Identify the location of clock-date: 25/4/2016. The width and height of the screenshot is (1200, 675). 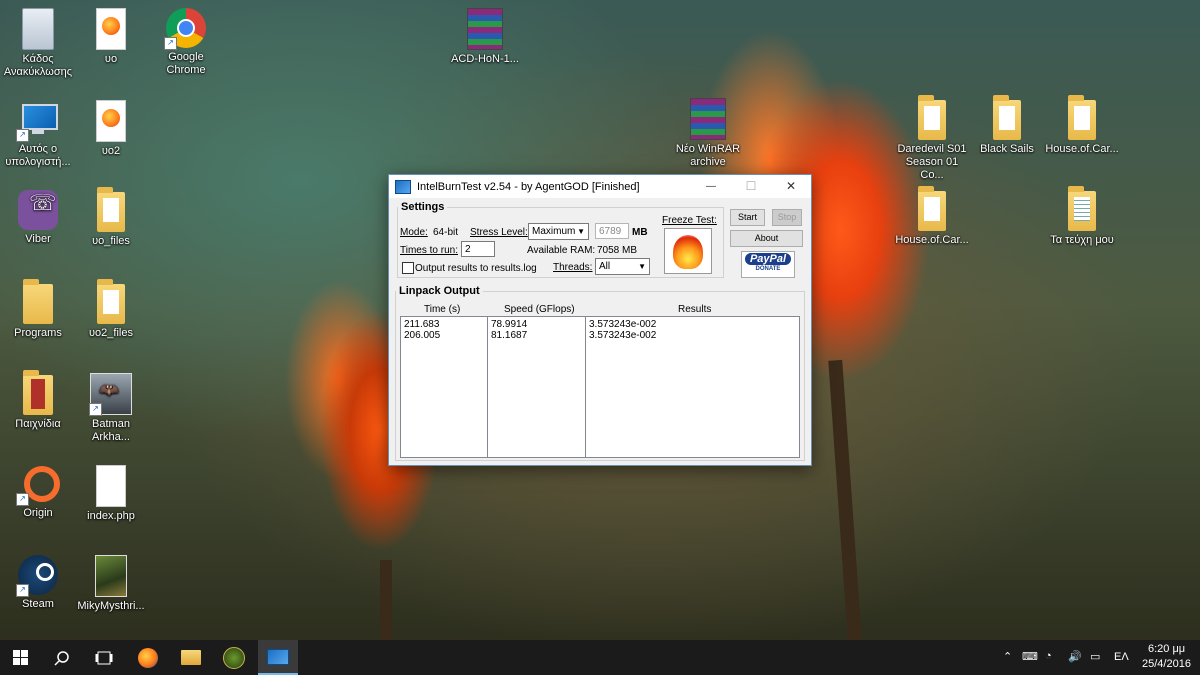
(1166, 664).